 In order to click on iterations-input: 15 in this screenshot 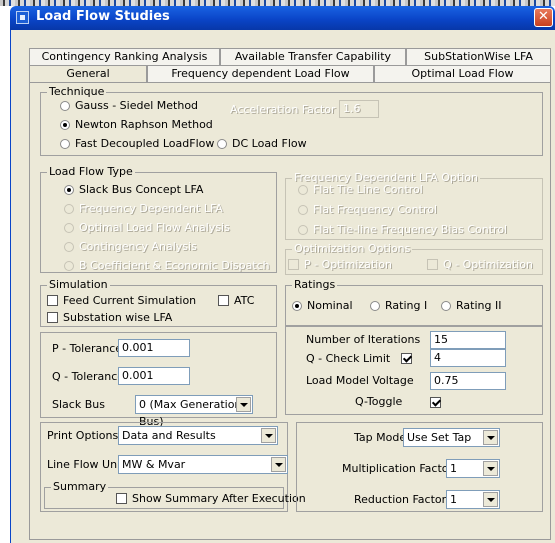, I will do `click(468, 340)`.